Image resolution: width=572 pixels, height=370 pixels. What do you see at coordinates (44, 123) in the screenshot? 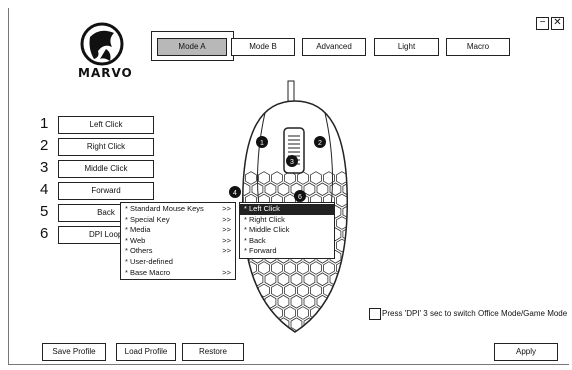
I see `key-number-1: 1` at bounding box center [44, 123].